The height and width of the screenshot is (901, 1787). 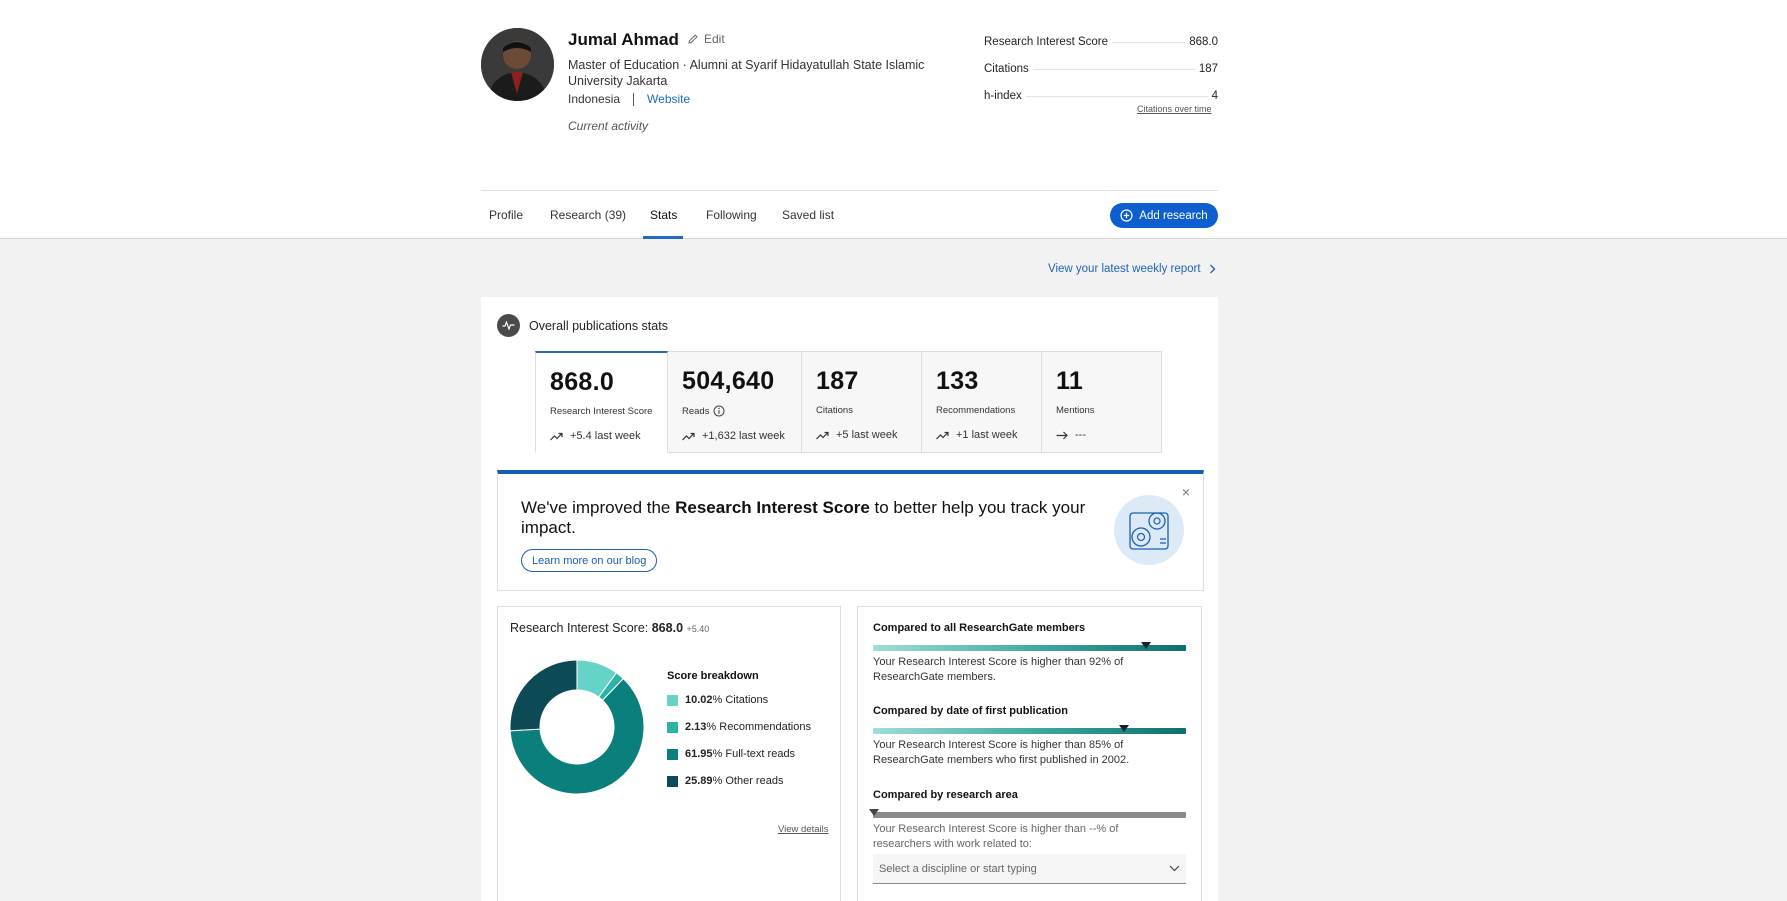 I want to click on discipline-select-placeholder: Select a discipline or start typing, so click(x=958, y=868).